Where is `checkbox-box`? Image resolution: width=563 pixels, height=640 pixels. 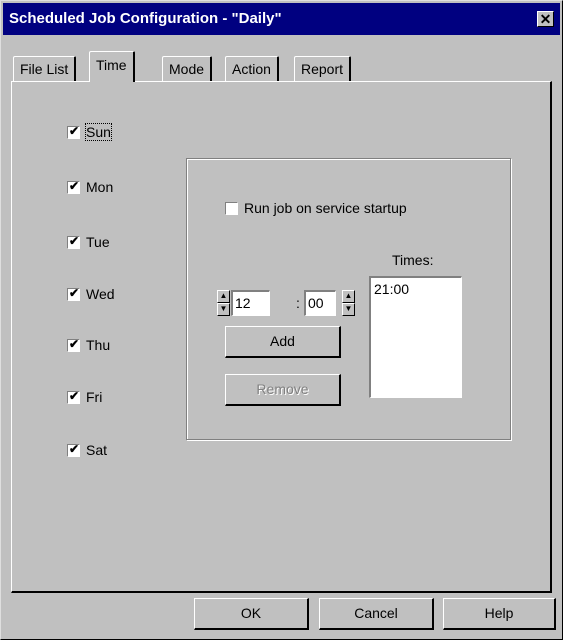 checkbox-box is located at coordinates (231, 208).